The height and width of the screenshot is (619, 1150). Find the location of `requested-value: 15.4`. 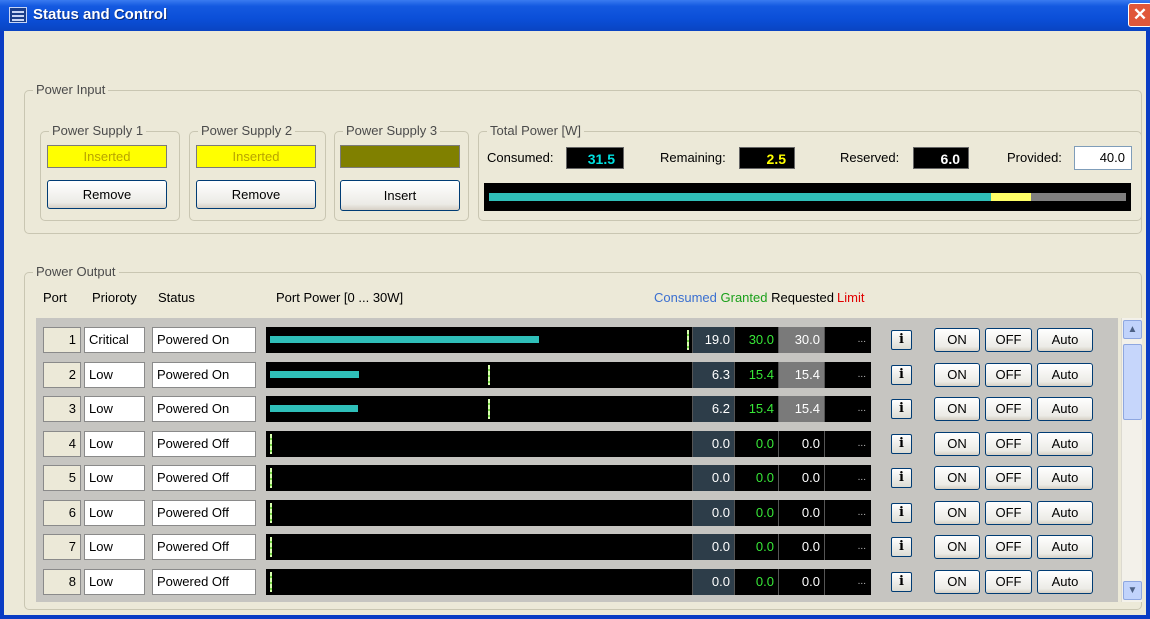

requested-value: 15.4 is located at coordinates (801, 409).